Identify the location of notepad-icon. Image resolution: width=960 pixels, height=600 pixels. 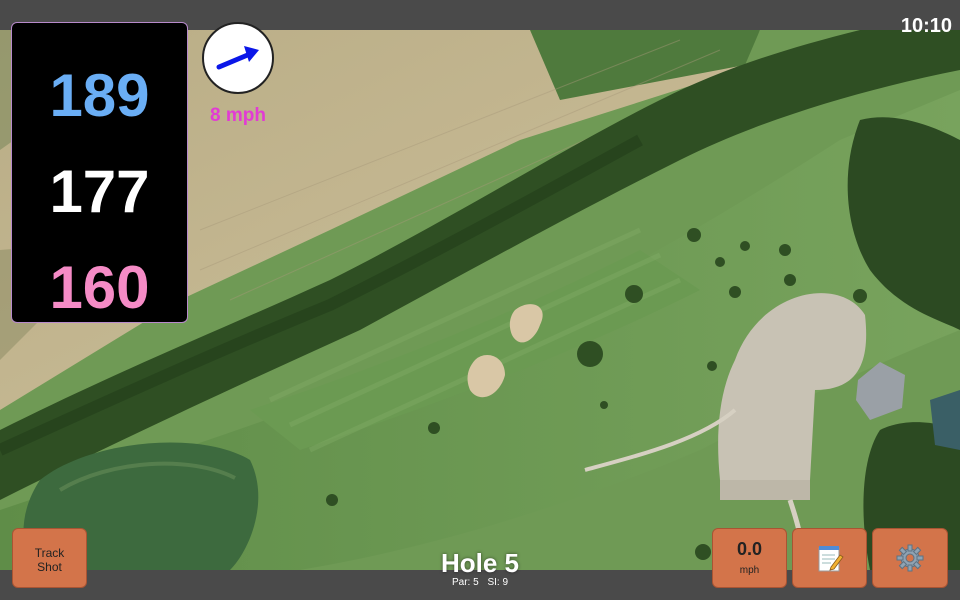
(831, 559).